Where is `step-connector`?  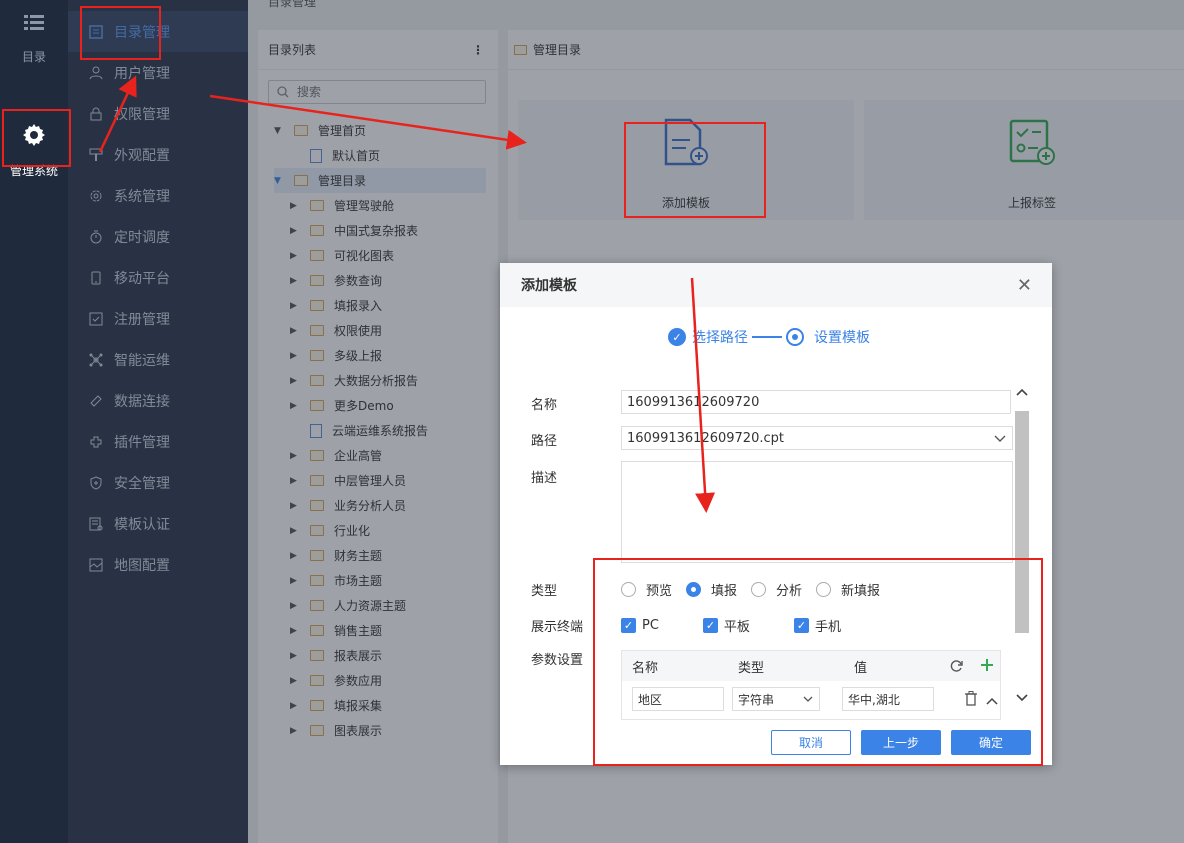 step-connector is located at coordinates (767, 337).